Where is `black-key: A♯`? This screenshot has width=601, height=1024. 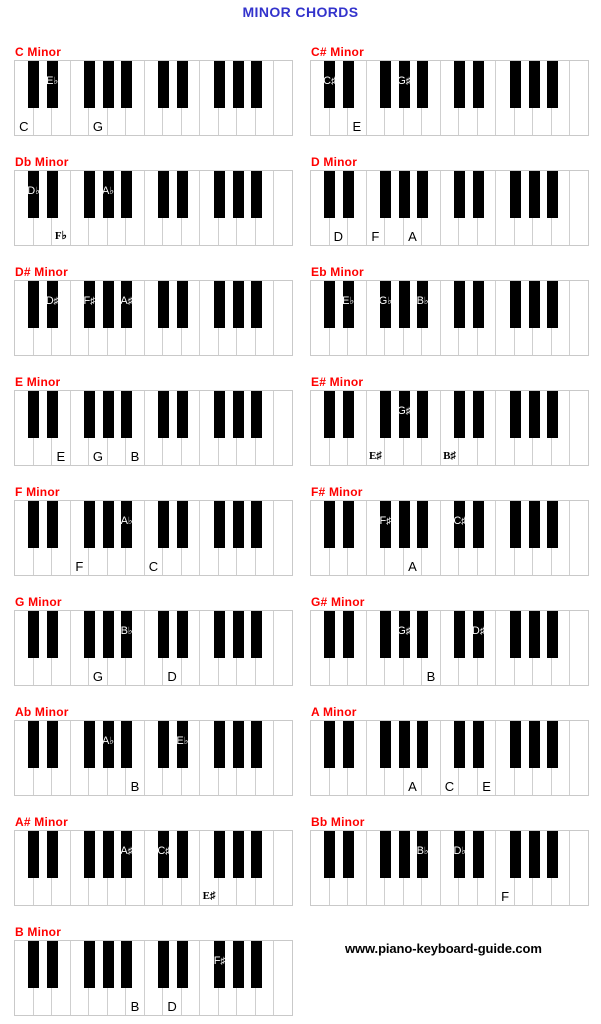
black-key: A♯ is located at coordinates (126, 854).